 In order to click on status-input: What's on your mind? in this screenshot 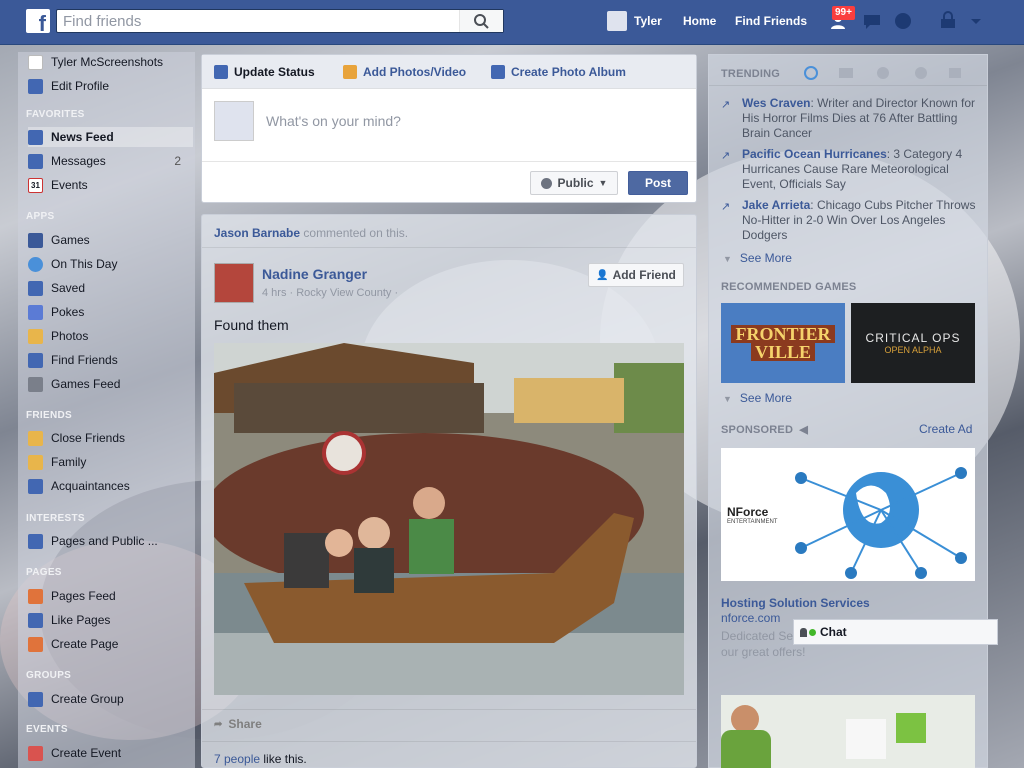, I will do `click(333, 121)`.